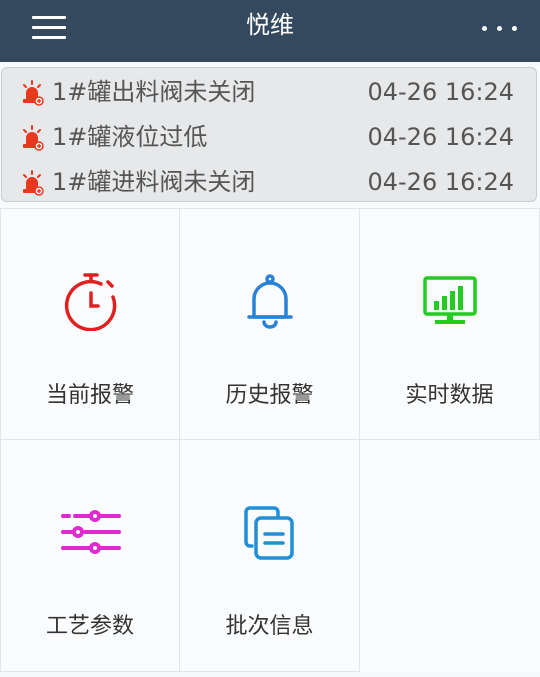 The height and width of the screenshot is (677, 540). I want to click on menu-current-alarms: 当前报警, so click(90, 324).